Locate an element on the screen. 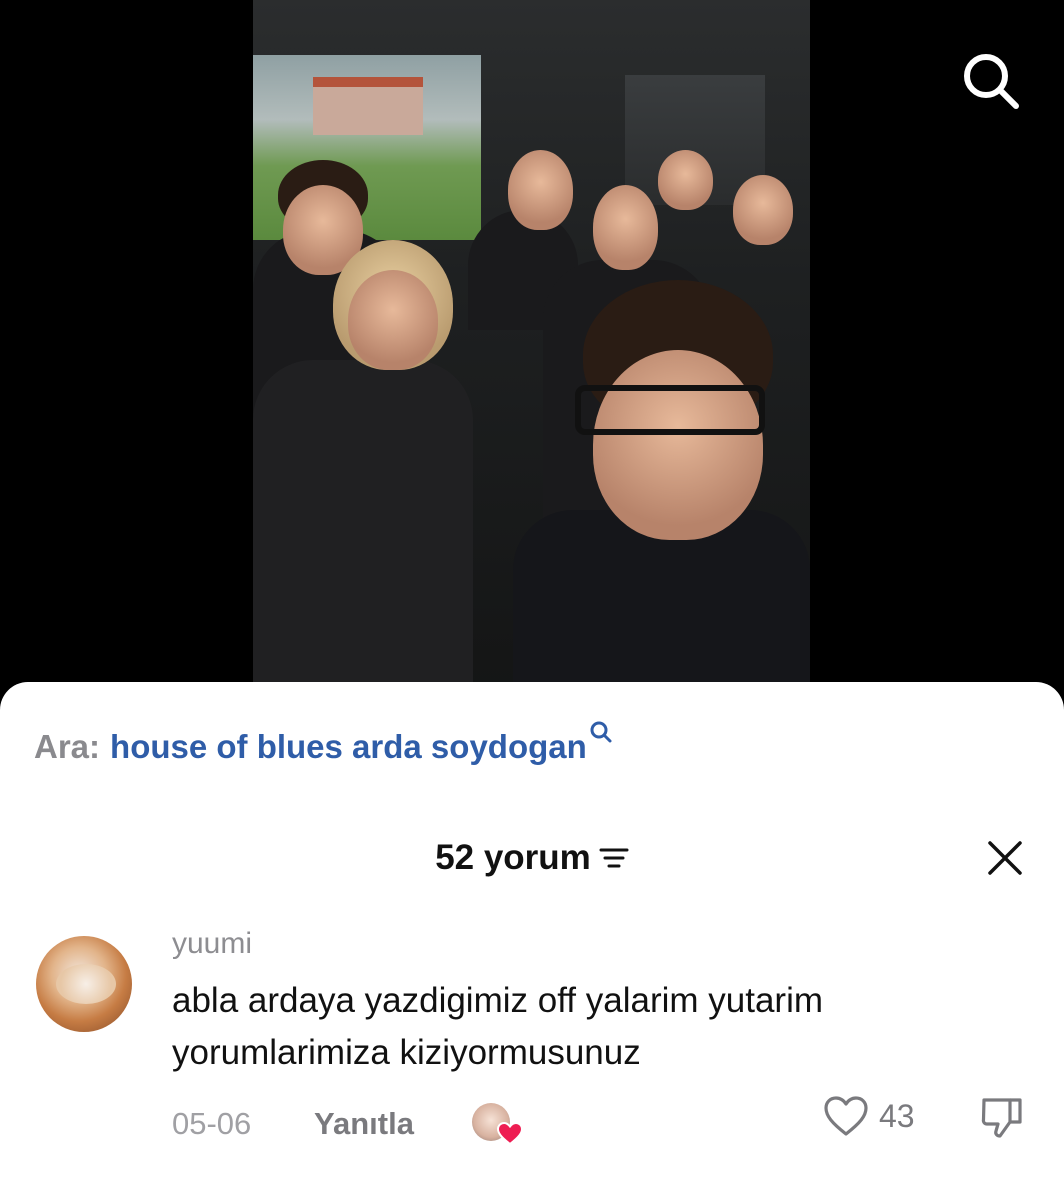 Image resolution: width=1064 pixels, height=1200 pixels. avatar is located at coordinates (84, 984).